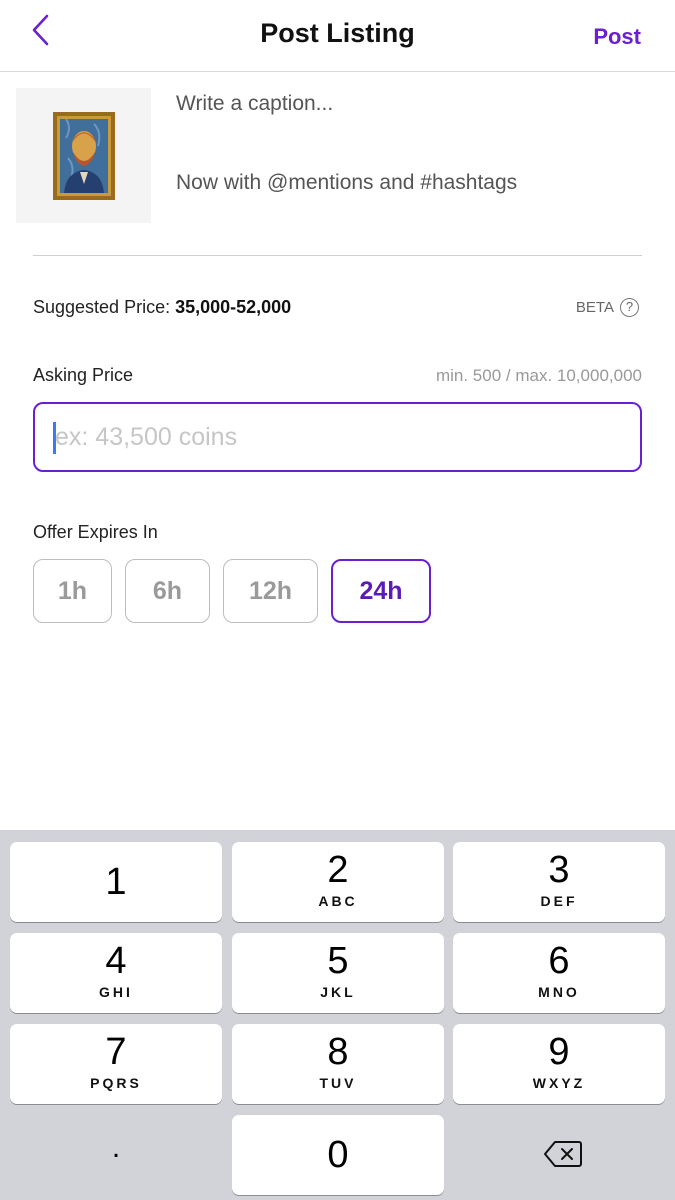  I want to click on key-letters: ABC, so click(338, 901).